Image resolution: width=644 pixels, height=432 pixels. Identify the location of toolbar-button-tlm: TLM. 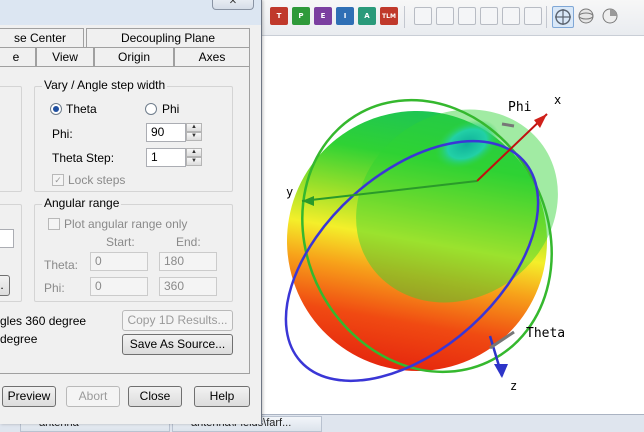
(389, 16).